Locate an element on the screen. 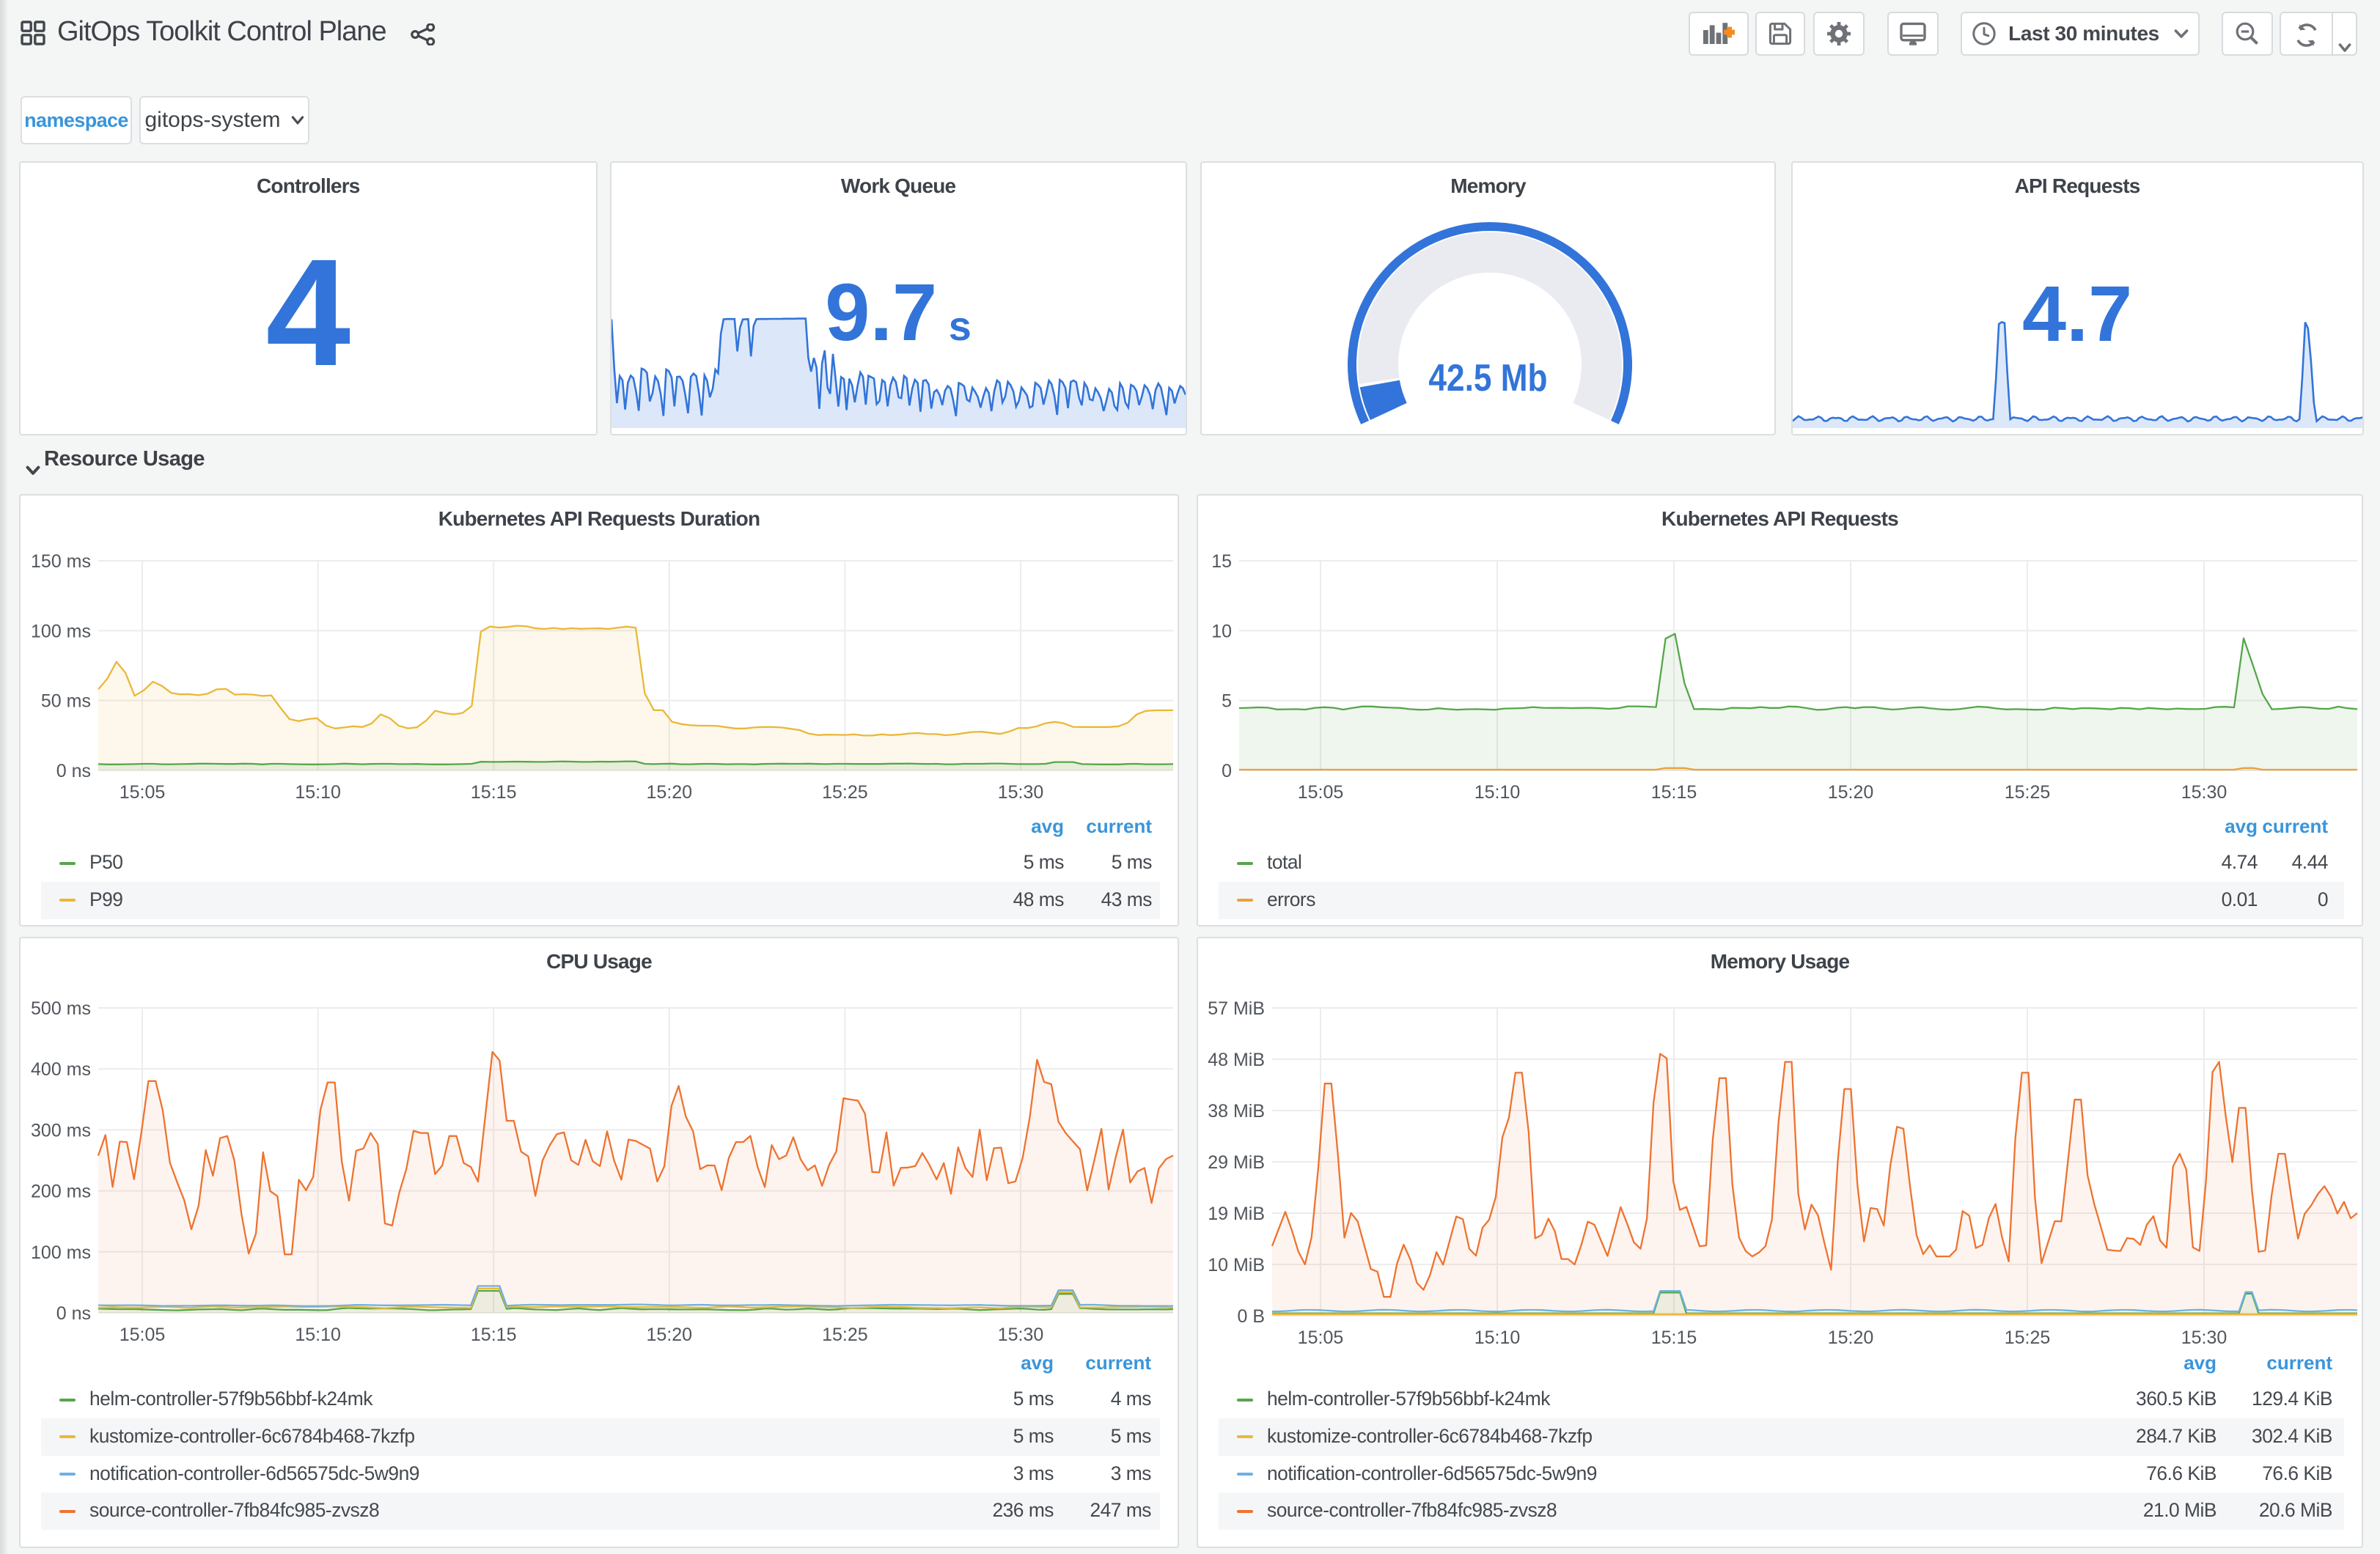 The height and width of the screenshot is (1554, 2380). svg-text: 19 MiB is located at coordinates (1237, 1214).